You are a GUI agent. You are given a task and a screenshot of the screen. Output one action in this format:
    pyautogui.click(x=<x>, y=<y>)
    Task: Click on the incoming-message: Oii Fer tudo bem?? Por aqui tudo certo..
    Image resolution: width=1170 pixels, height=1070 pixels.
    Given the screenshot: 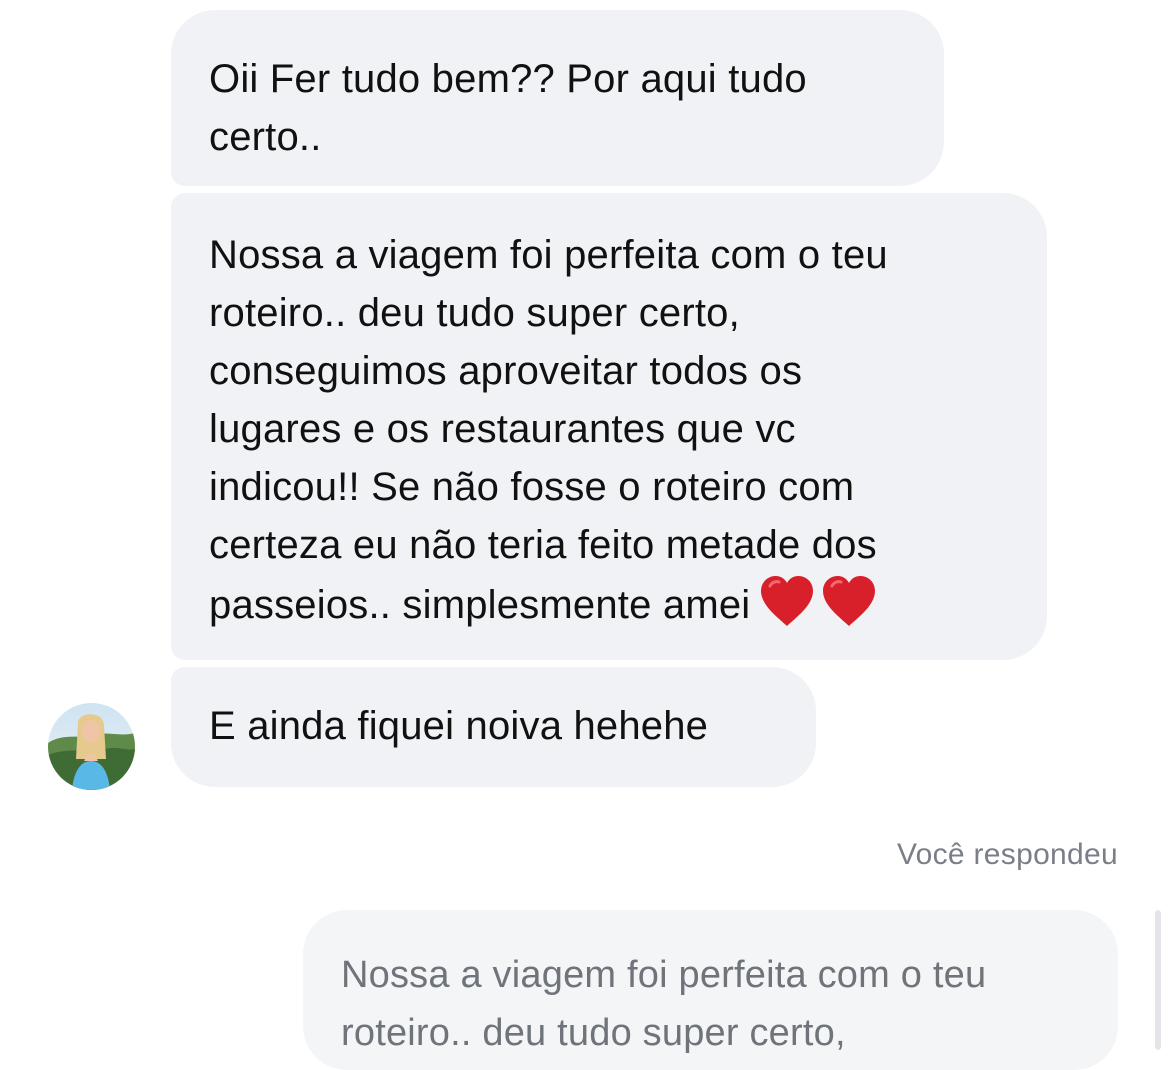 What is the action you would take?
    pyautogui.click(x=557, y=98)
    